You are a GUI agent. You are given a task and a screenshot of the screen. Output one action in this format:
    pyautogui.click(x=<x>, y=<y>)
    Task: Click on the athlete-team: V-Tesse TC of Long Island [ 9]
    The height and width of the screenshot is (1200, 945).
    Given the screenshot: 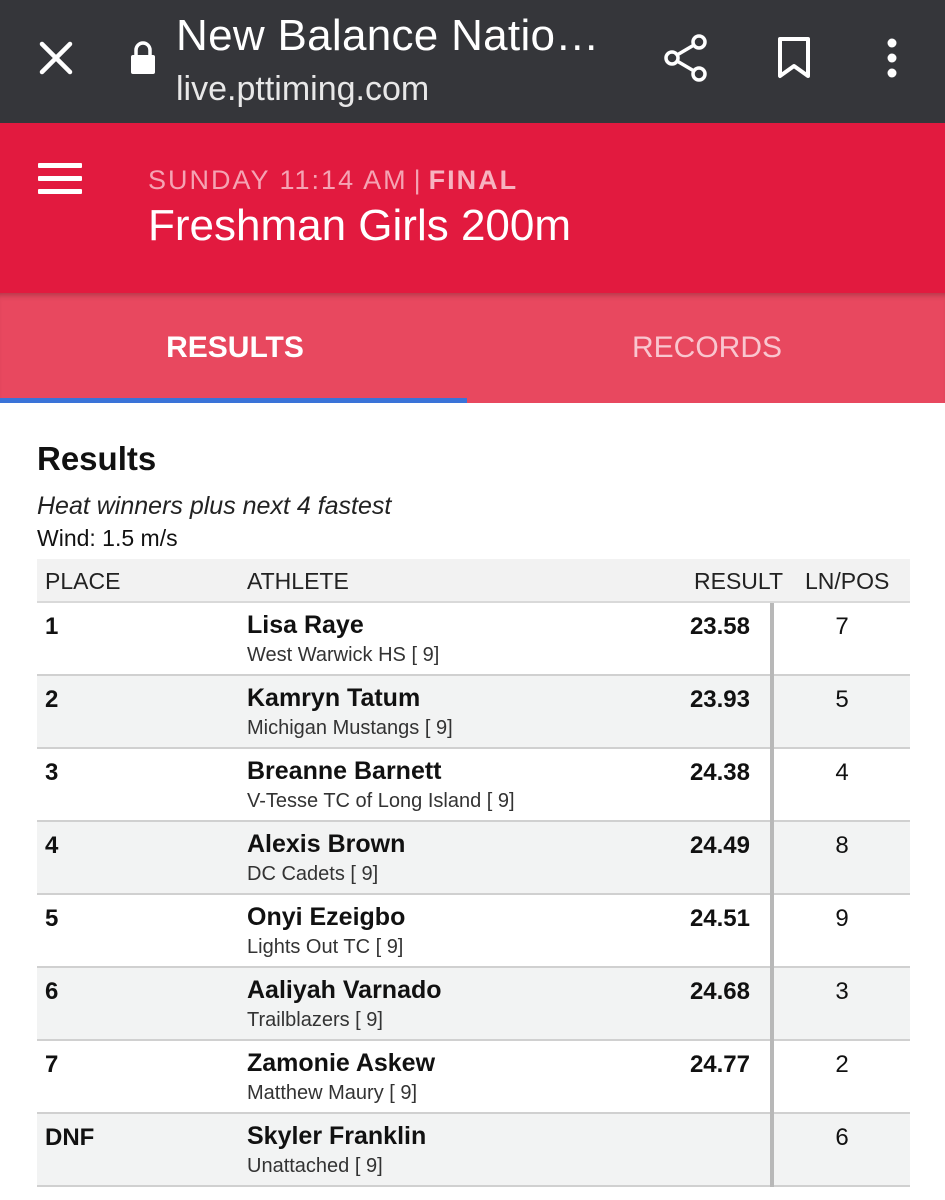 What is the action you would take?
    pyautogui.click(x=381, y=801)
    